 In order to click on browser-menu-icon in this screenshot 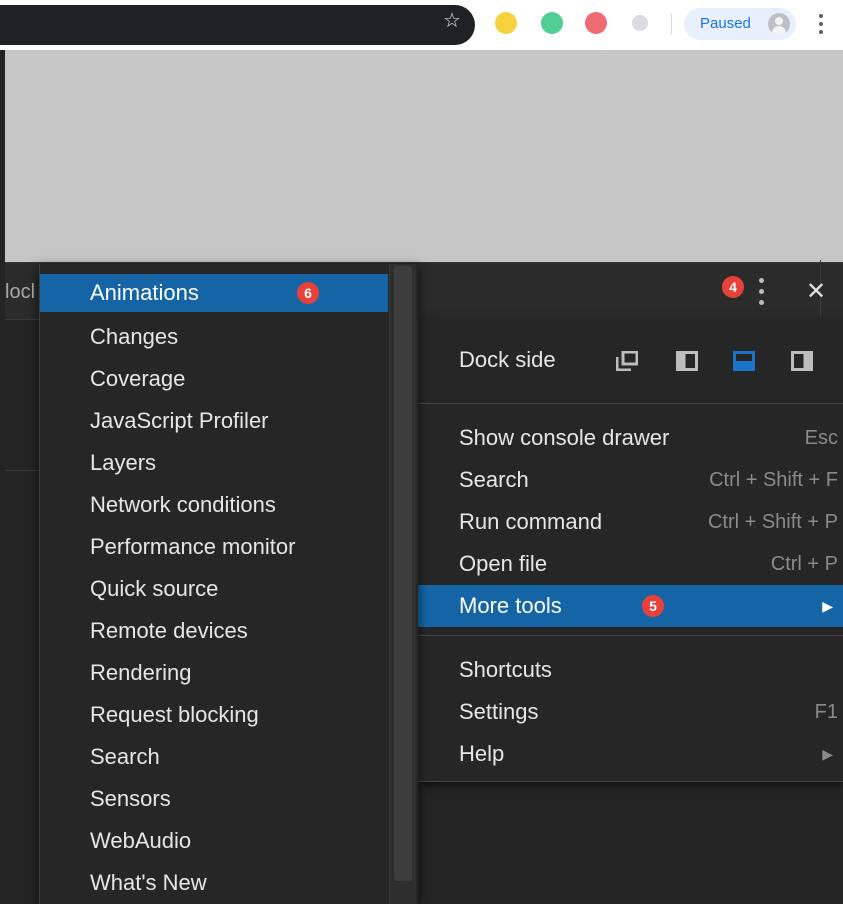, I will do `click(821, 24)`.